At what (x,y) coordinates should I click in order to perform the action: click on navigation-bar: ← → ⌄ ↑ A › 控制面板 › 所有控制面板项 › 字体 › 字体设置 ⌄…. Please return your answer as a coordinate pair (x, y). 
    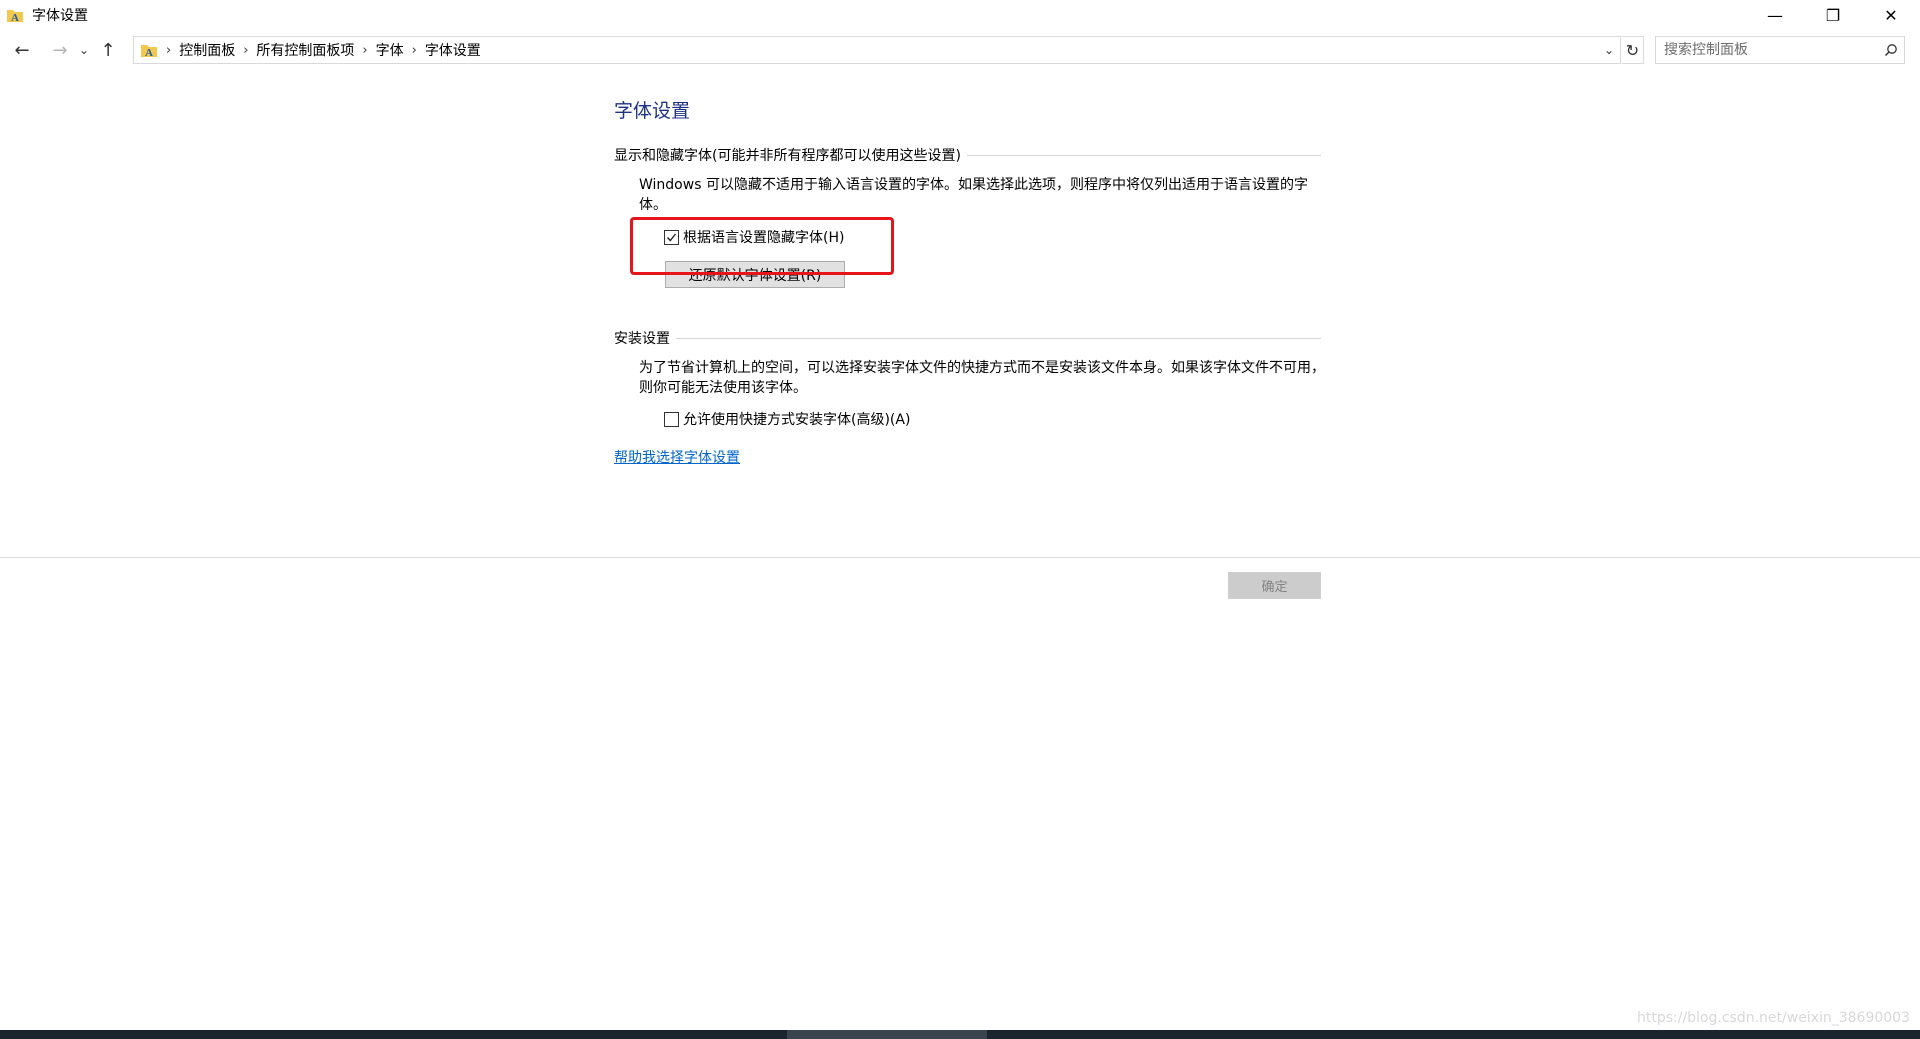
    Looking at the image, I should click on (960, 50).